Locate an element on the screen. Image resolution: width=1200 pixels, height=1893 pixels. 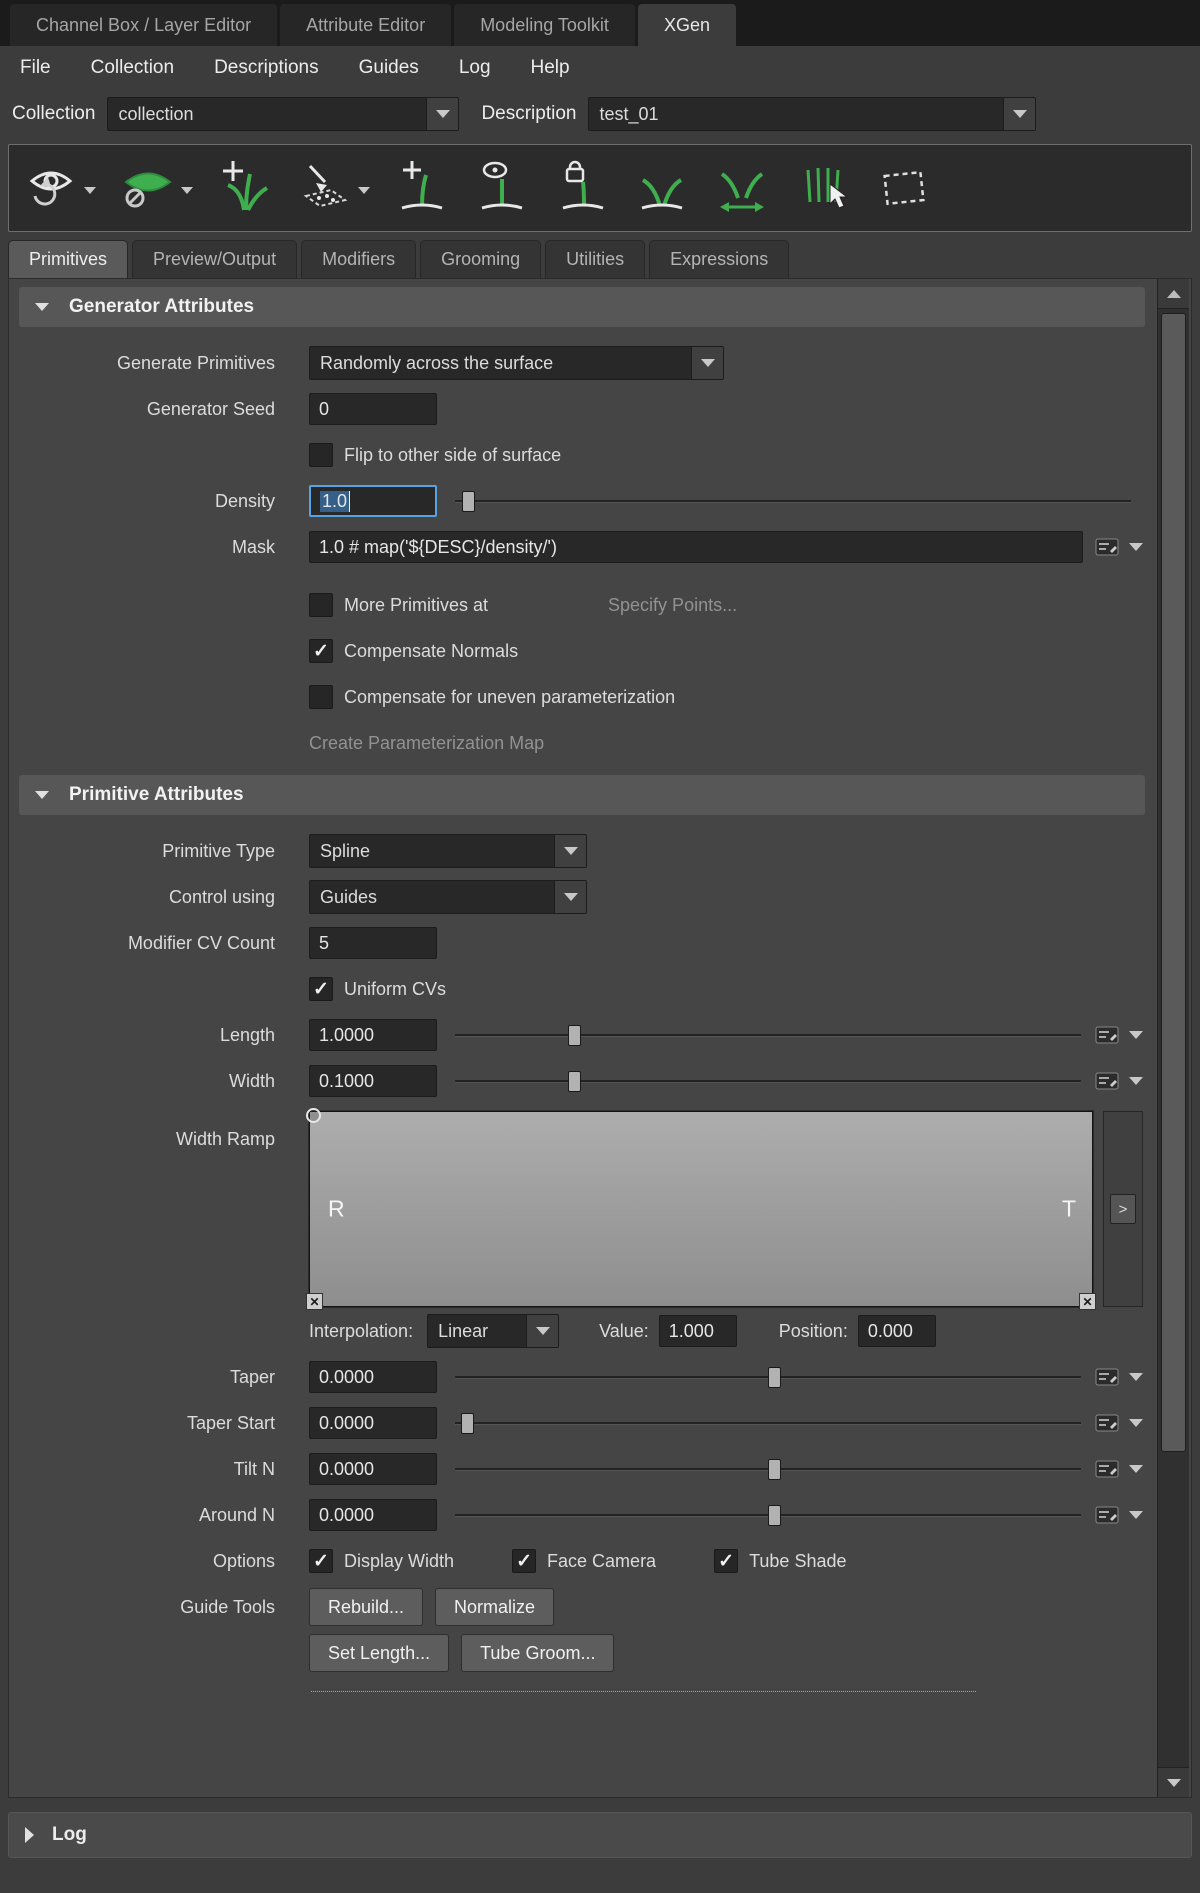
create-description-button is located at coordinates (245, 188).